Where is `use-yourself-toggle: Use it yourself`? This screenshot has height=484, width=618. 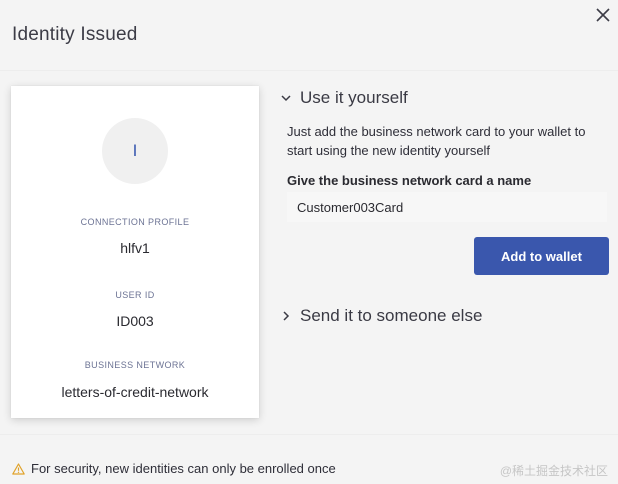 use-yourself-toggle: Use it yourself is located at coordinates (344, 98).